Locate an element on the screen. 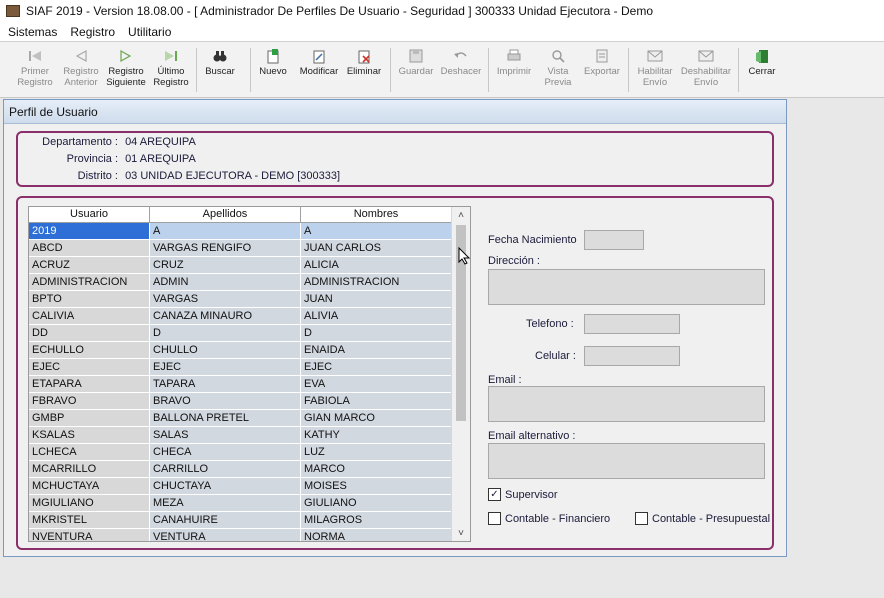  table-row: KSALAS SALAS KATHY is located at coordinates (240, 435).